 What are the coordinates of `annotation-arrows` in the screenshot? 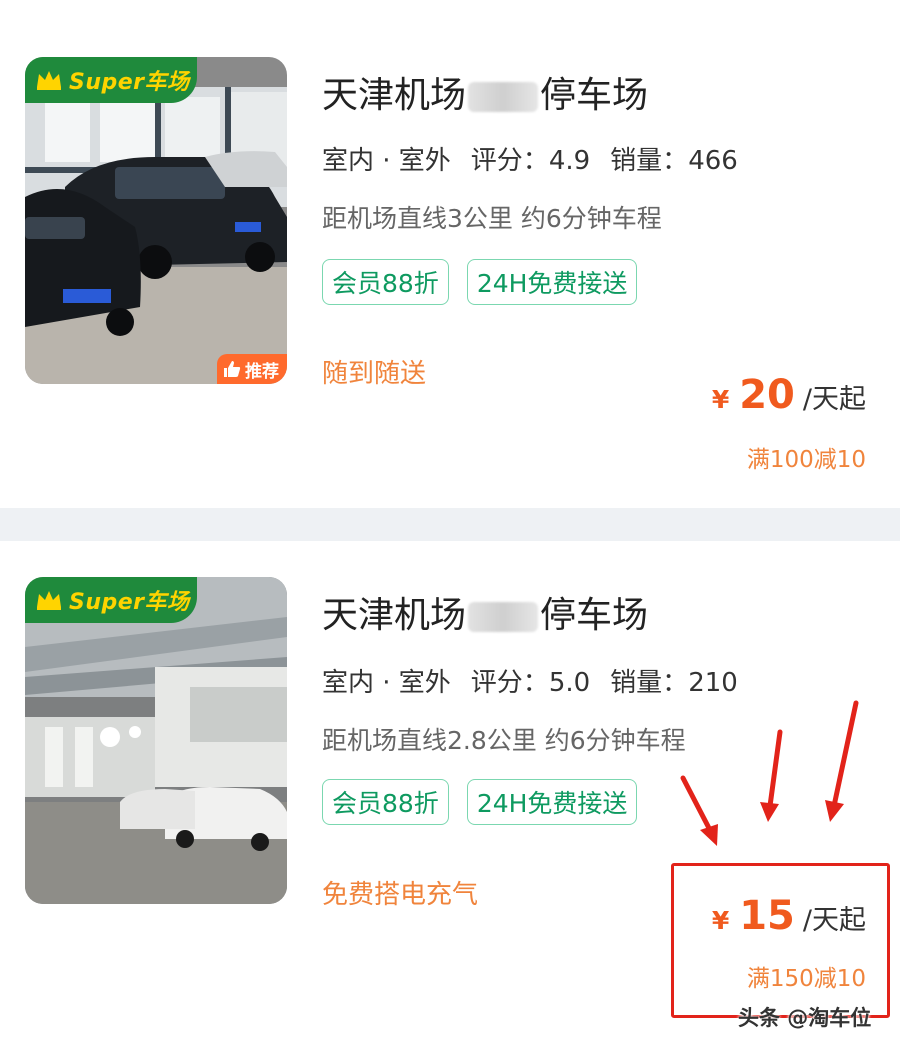 It's located at (769, 773).